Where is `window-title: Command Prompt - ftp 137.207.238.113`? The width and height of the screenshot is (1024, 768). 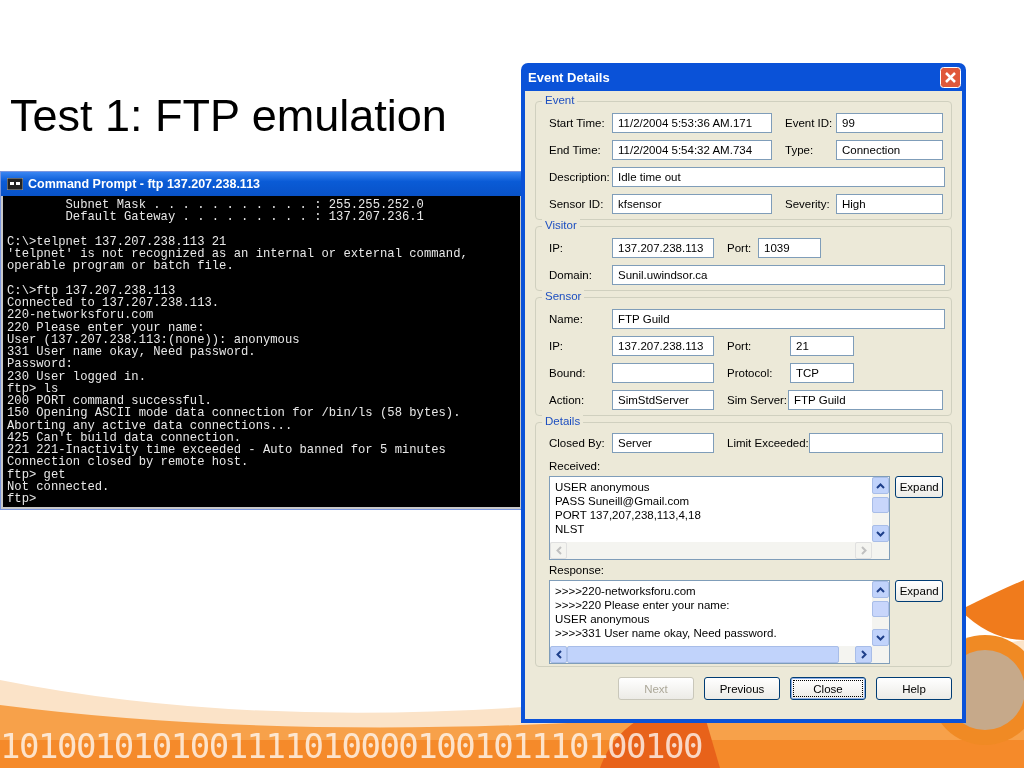 window-title: Command Prompt - ftp 137.207.238.113 is located at coordinates (144, 184).